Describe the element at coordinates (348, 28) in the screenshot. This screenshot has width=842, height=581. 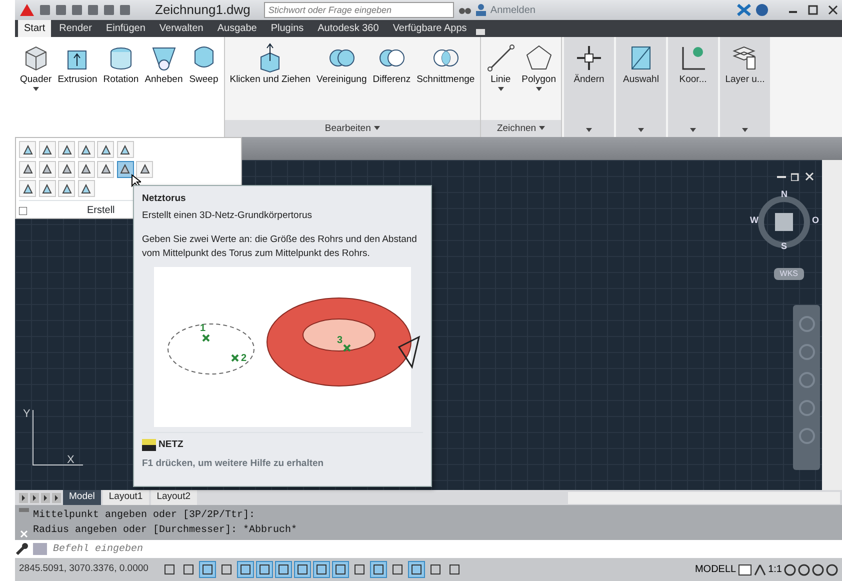
I see `ribbon-tab: Autodesk 360` at that location.